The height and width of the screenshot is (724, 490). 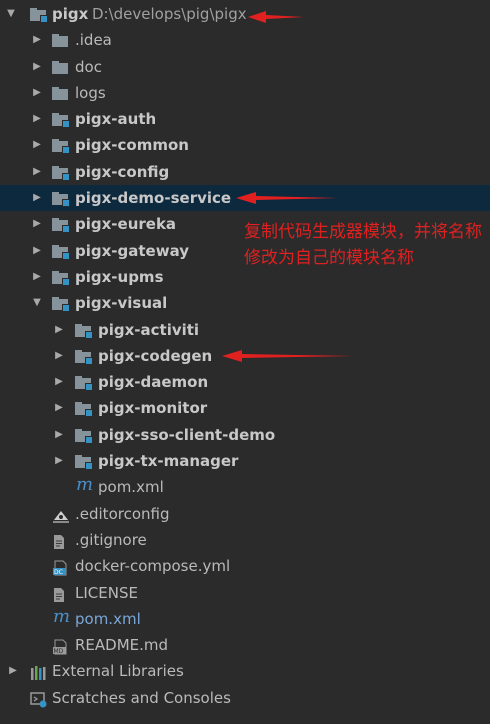 What do you see at coordinates (122, 514) in the screenshot?
I see `tree-item-label: .editorconfig` at bounding box center [122, 514].